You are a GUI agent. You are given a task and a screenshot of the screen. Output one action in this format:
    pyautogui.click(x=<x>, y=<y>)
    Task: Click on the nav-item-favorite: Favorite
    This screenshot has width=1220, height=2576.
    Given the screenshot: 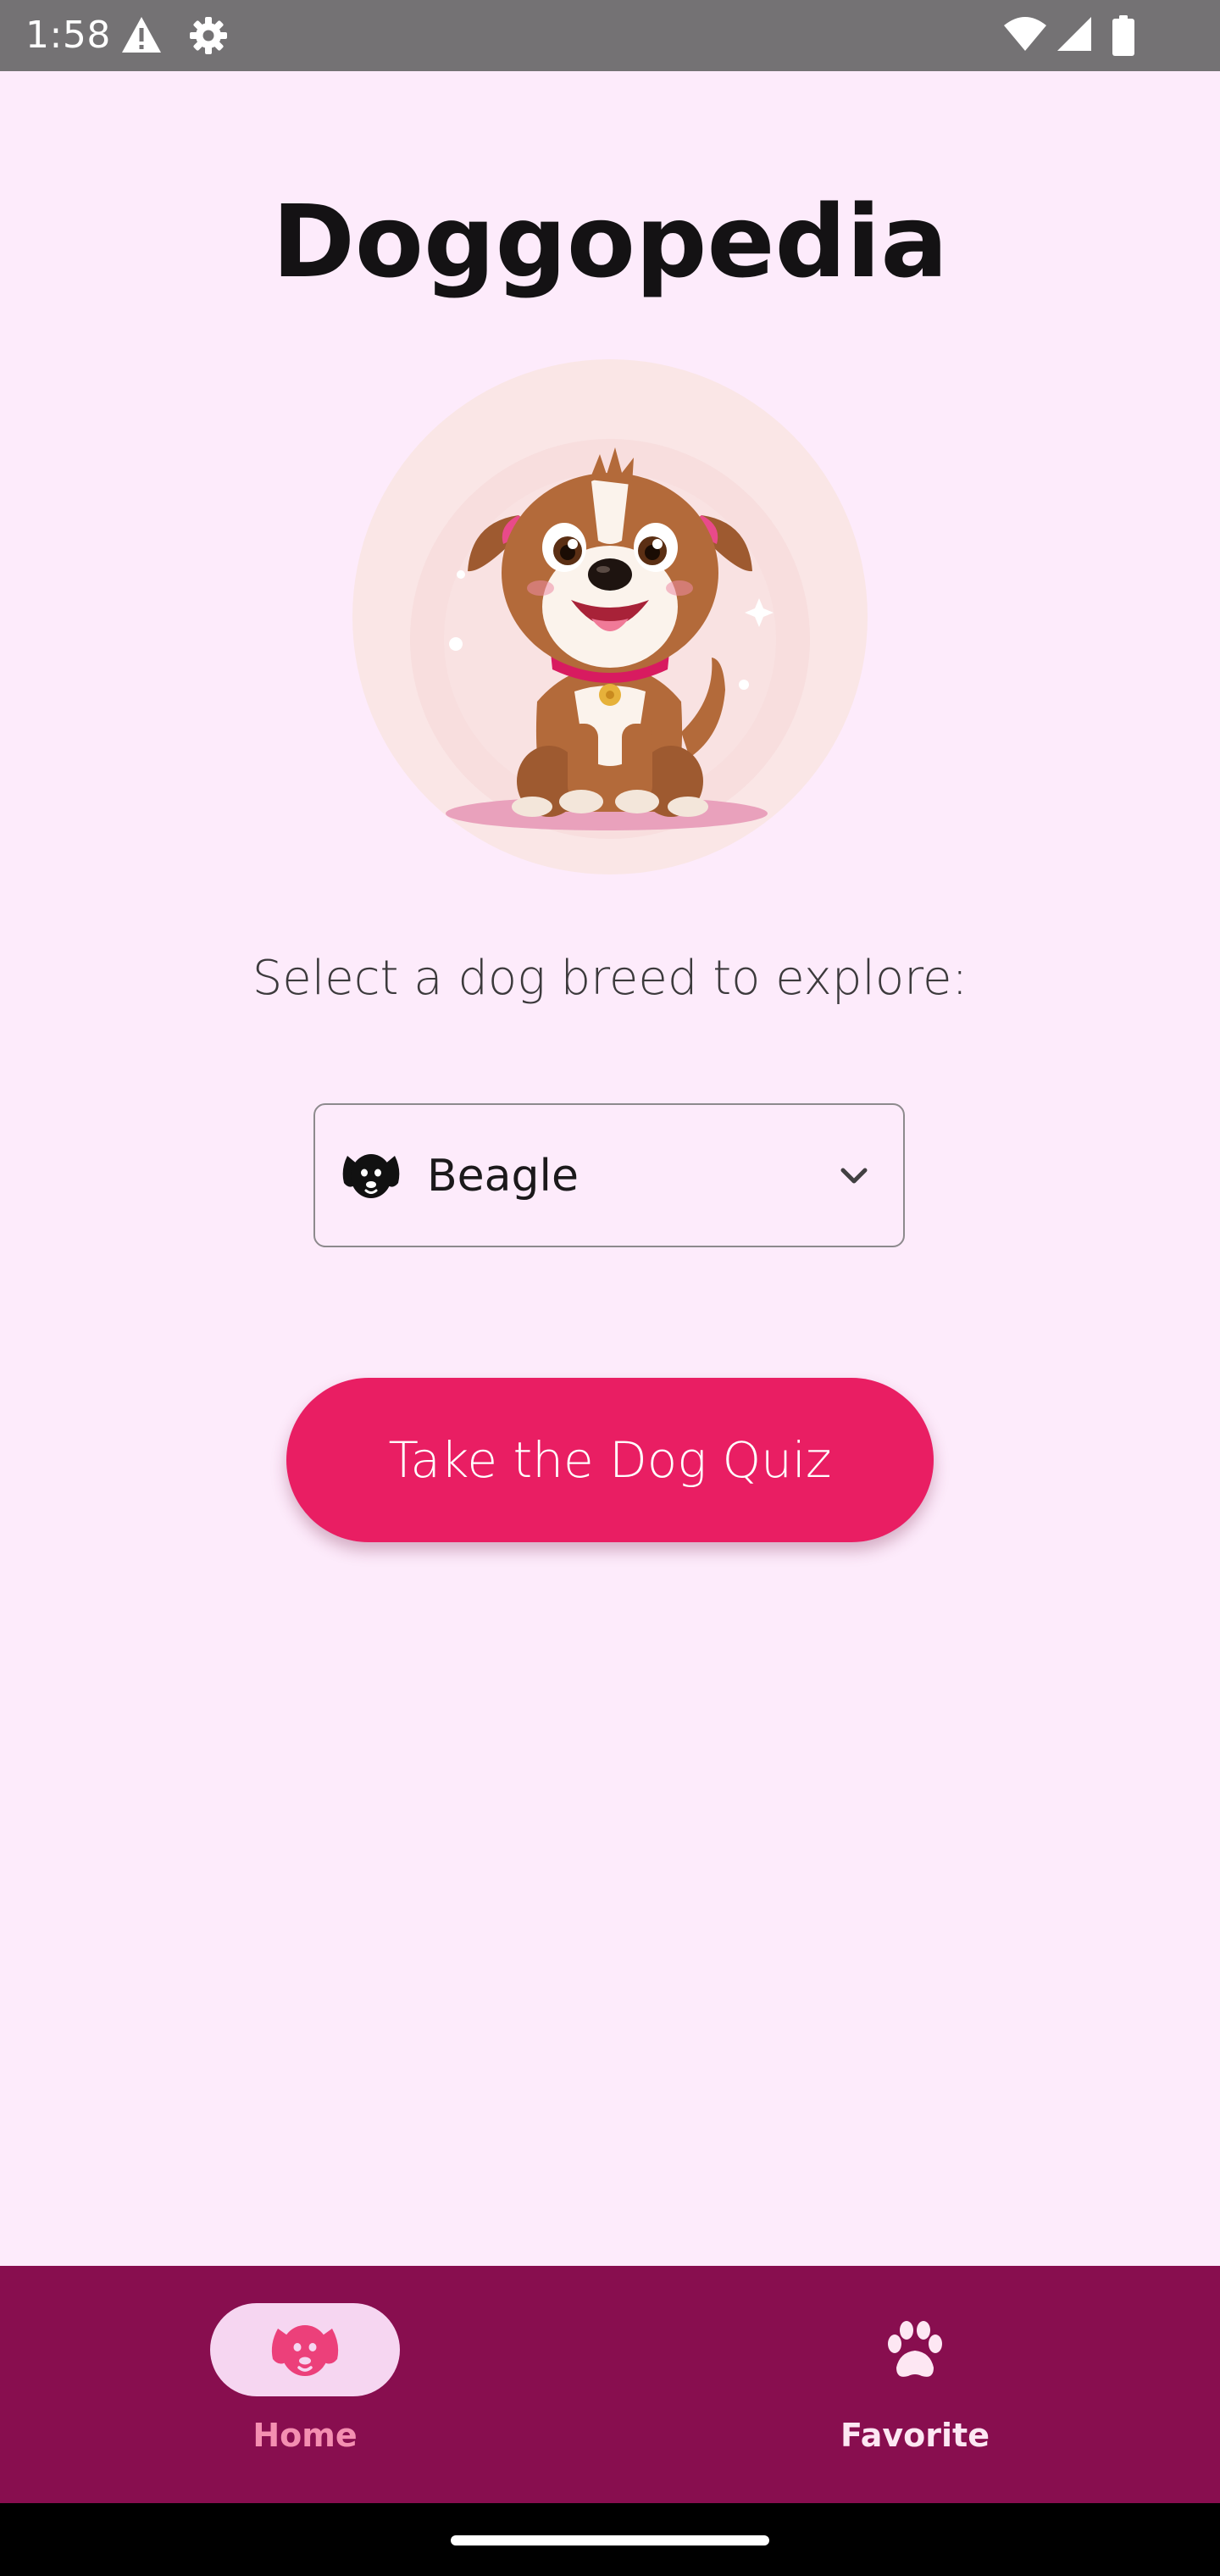 What is the action you would take?
    pyautogui.click(x=915, y=2384)
    